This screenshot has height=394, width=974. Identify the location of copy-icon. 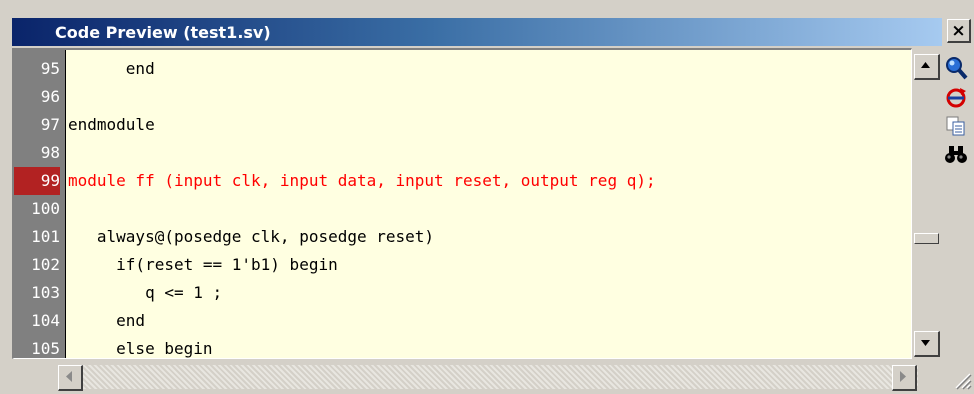
(955, 126).